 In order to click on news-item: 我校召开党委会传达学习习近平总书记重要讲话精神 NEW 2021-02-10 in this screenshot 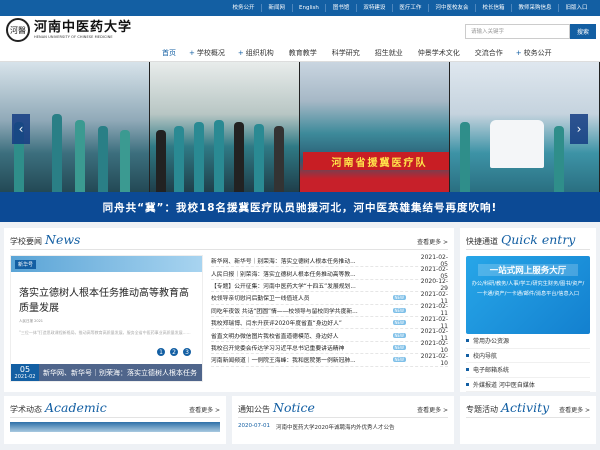, I will do `click(329, 347)`.